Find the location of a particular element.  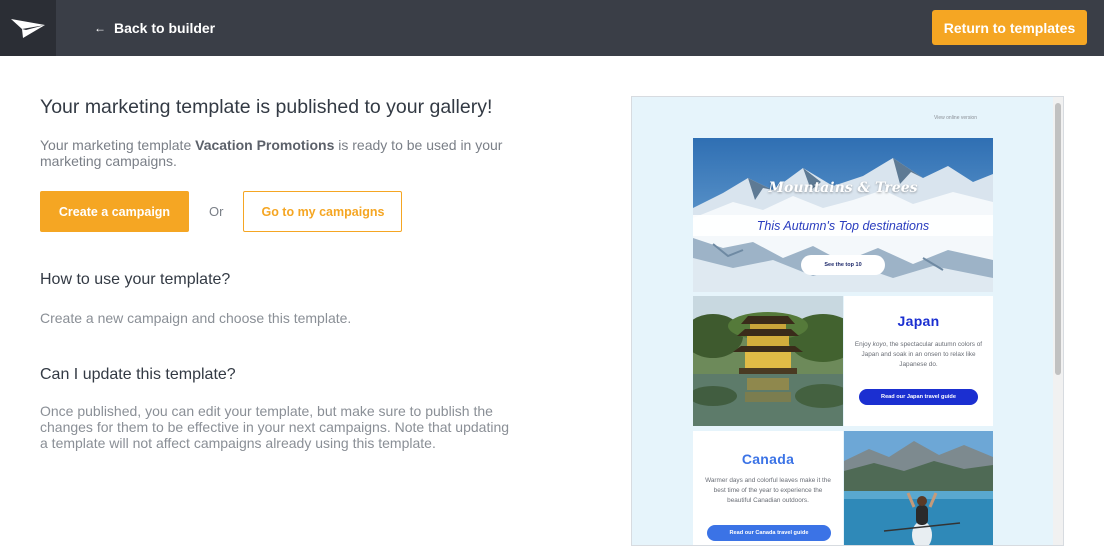

preview-scrollbar is located at coordinates (1058, 321).